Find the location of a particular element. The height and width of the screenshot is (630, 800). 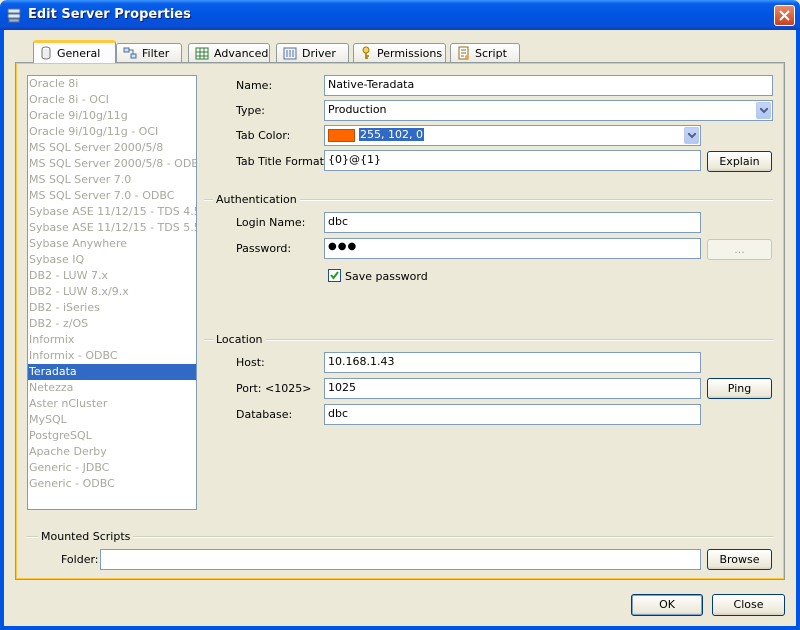

tab-general: General is located at coordinates (74, 51).